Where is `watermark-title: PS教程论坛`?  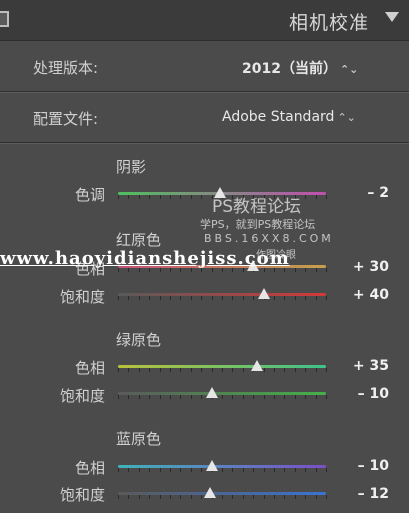
watermark-title: PS教程论坛 is located at coordinates (257, 207).